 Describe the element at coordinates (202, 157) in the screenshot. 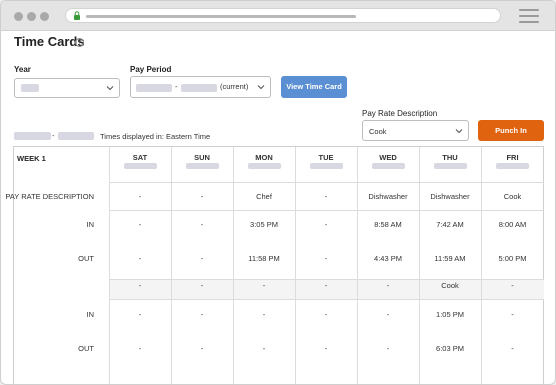

I see `day-header-sun: SUN` at that location.